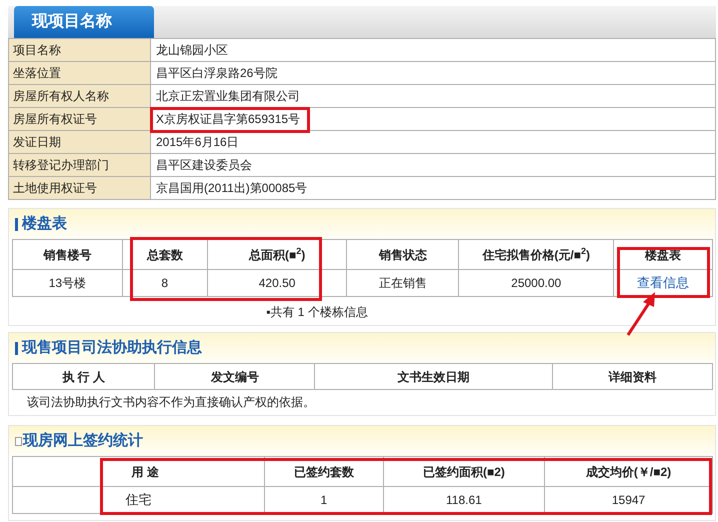 This screenshot has width=718, height=522. What do you see at coordinates (67, 255) in the screenshot?
I see `column-header: 销售楼号` at bounding box center [67, 255].